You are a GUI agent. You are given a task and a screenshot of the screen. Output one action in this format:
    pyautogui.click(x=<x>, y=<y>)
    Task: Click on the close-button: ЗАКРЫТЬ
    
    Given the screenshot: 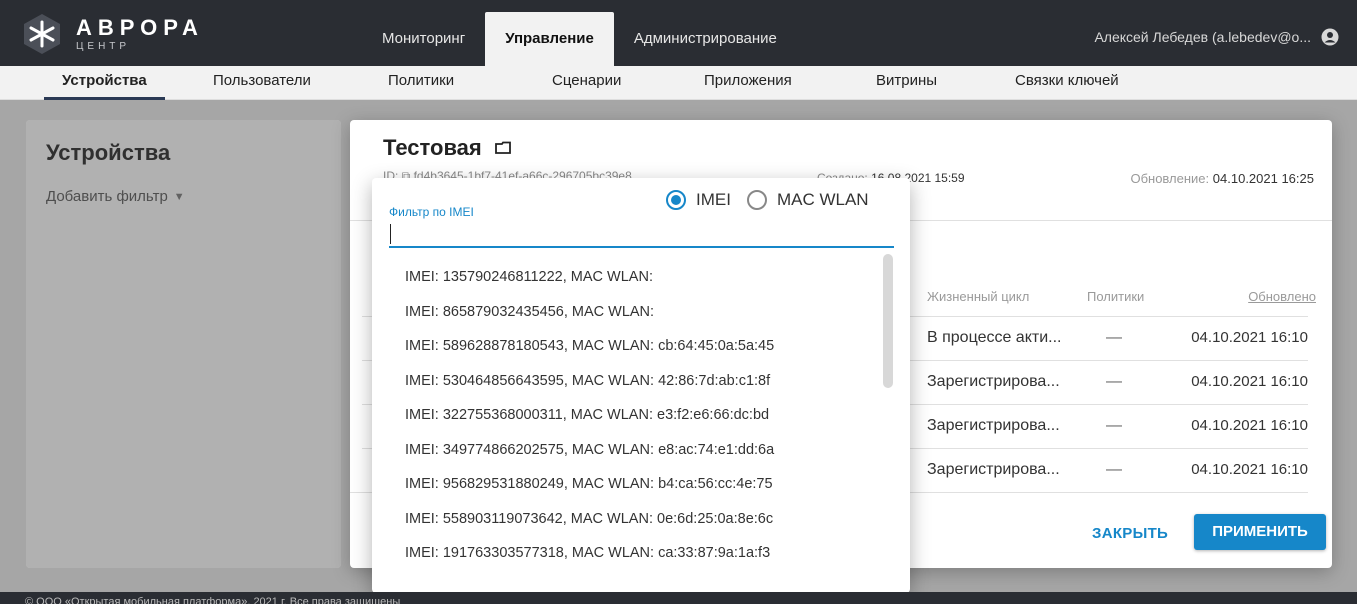 What is the action you would take?
    pyautogui.click(x=1130, y=533)
    